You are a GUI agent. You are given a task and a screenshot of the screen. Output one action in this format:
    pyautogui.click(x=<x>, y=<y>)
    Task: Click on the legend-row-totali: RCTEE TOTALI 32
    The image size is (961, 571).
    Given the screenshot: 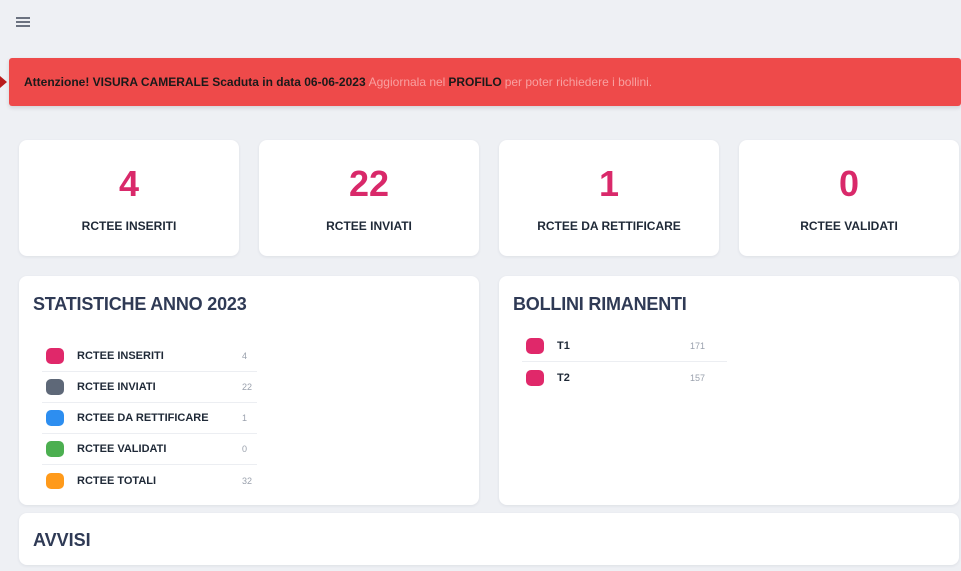 What is the action you would take?
    pyautogui.click(x=149, y=480)
    